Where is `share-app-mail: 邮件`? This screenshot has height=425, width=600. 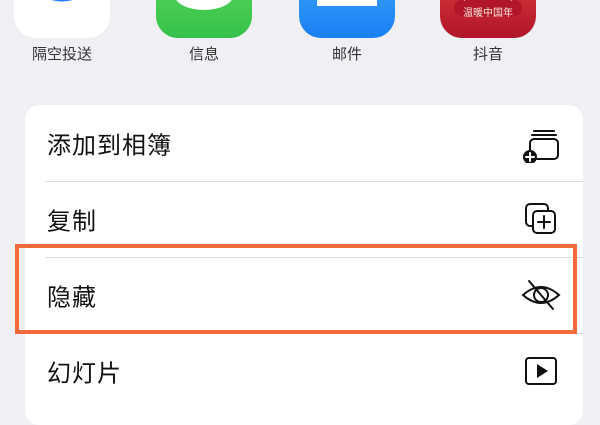
share-app-mail: 邮件 is located at coordinates (347, 50).